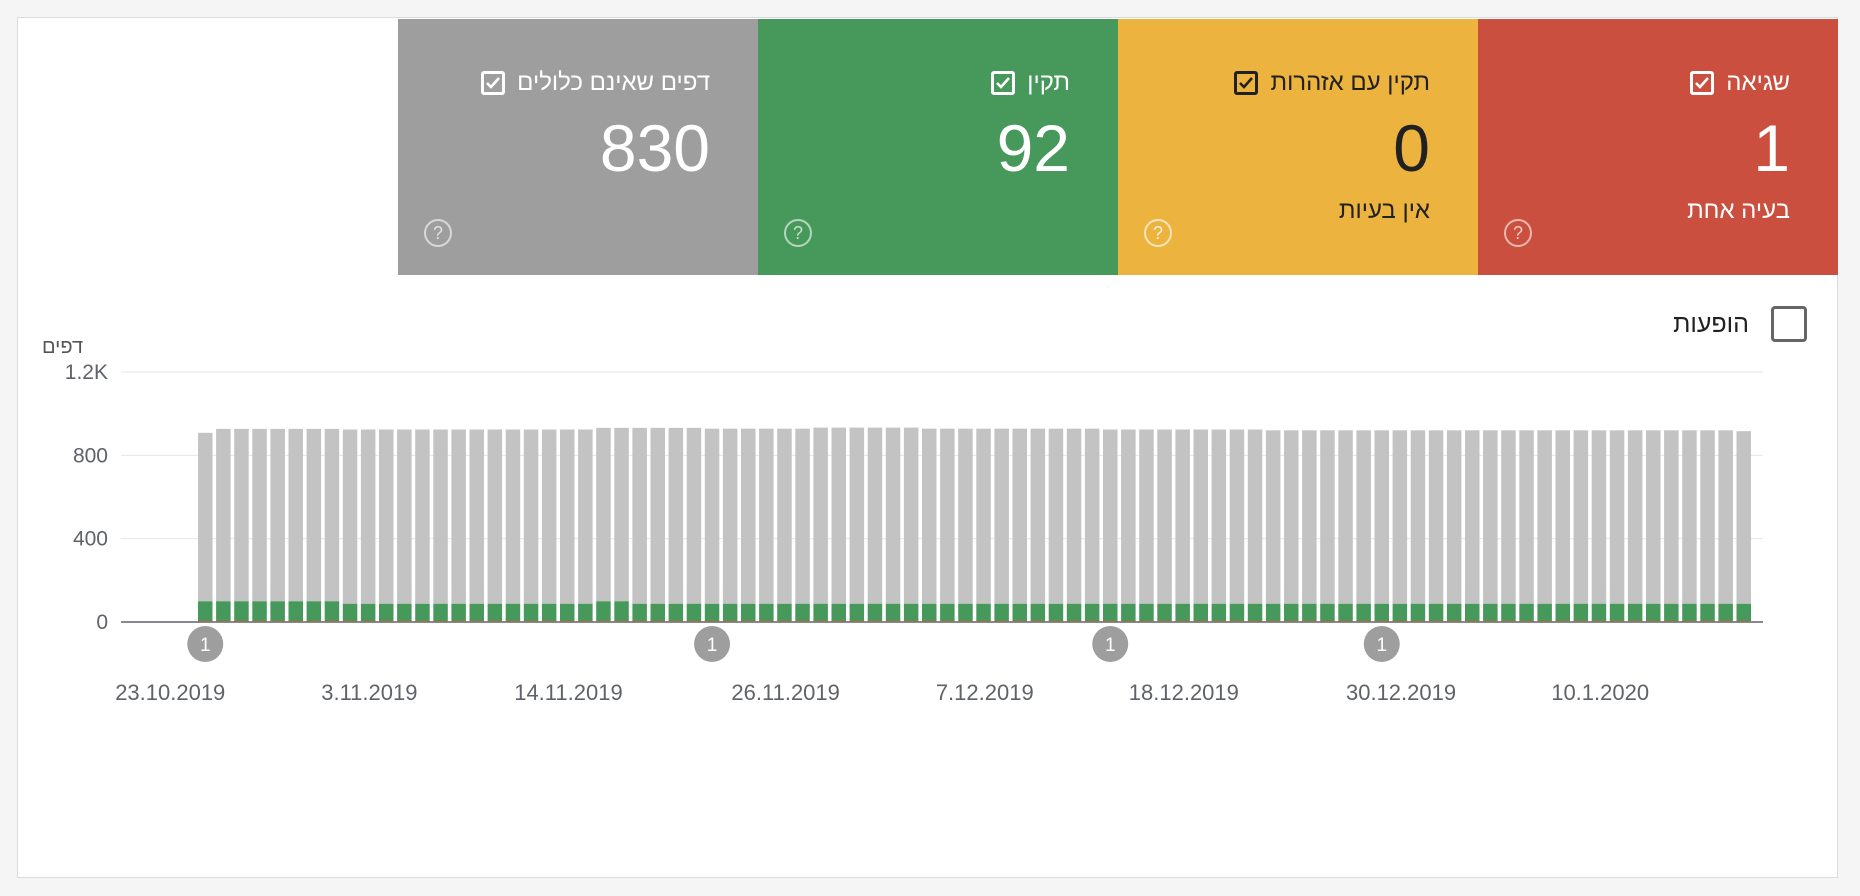 This screenshot has height=896, width=1860. I want to click on x-tick-label: 14.11.2019, so click(568, 692).